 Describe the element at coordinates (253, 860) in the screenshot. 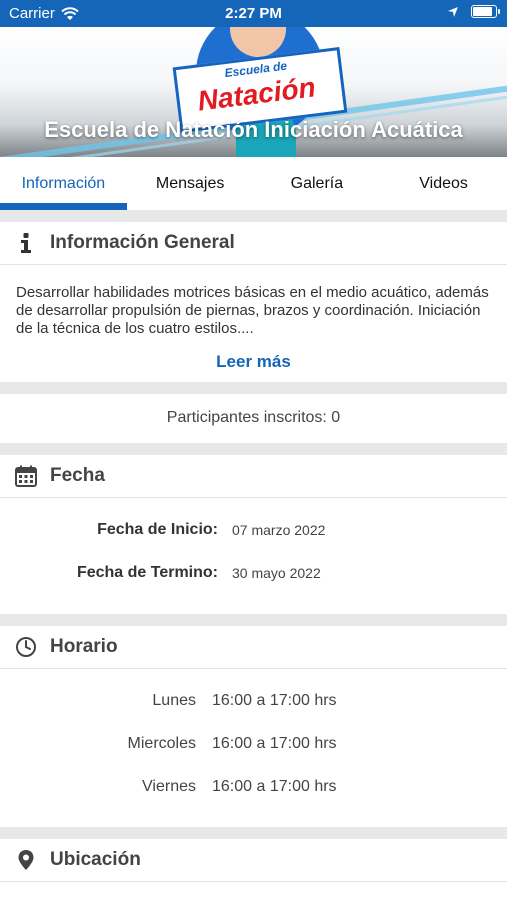

I see `ubicacion-header: Ubicación` at that location.